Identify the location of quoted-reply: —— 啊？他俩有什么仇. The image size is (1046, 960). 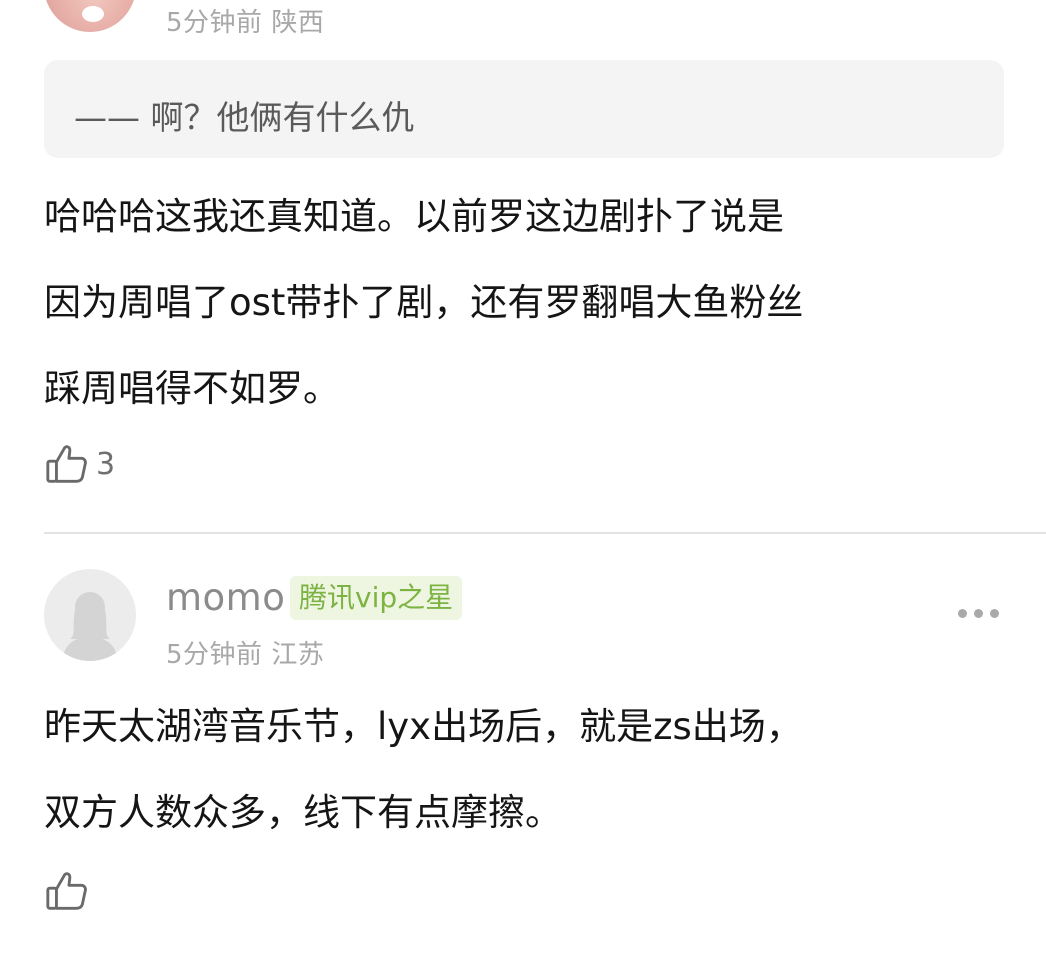
(524, 109).